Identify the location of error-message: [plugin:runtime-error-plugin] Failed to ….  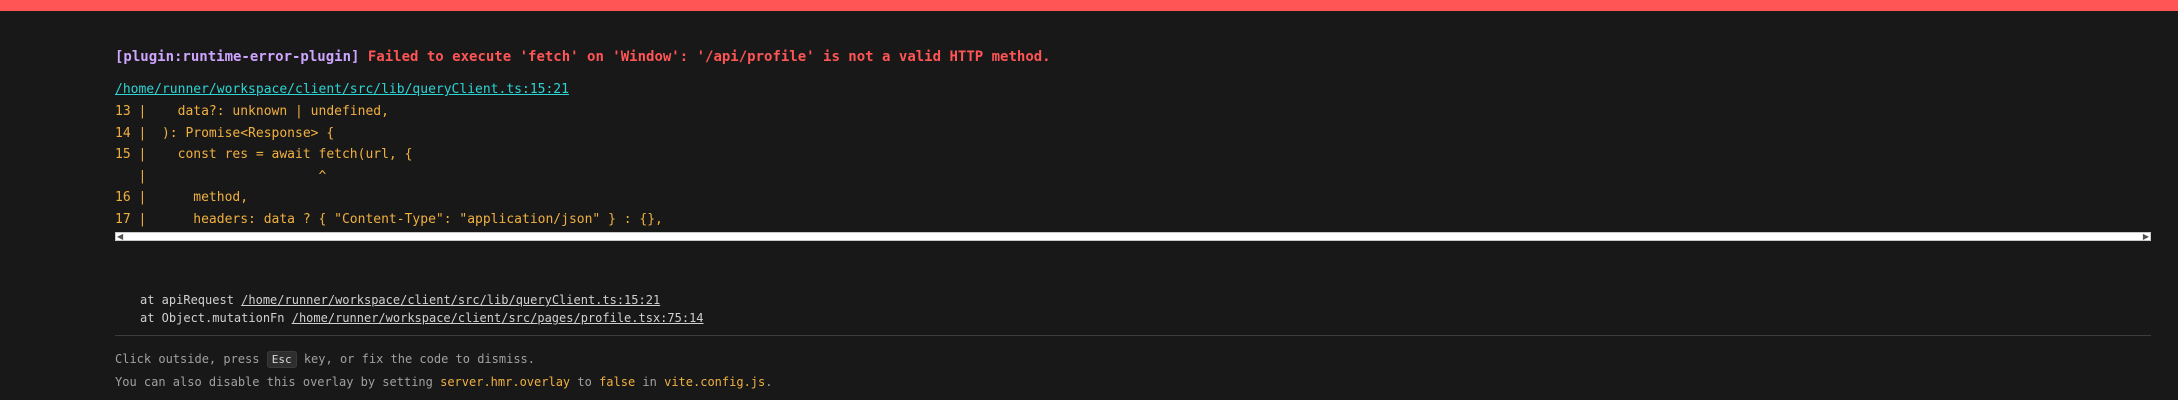
(1133, 57).